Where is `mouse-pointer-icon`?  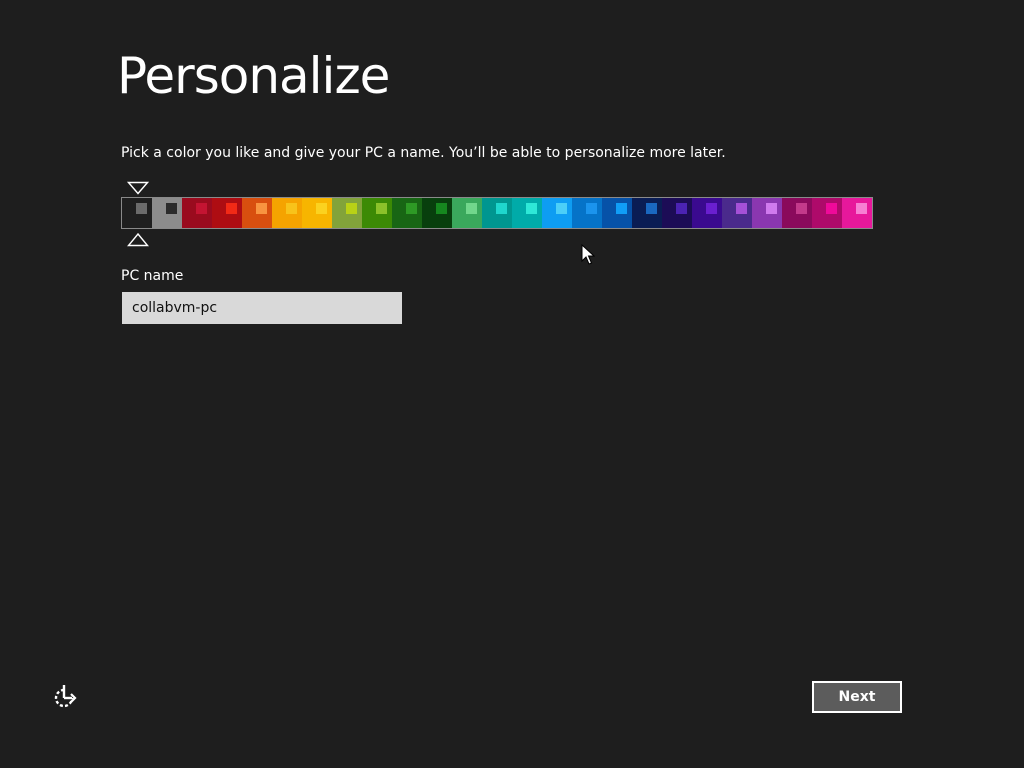
mouse-pointer-icon is located at coordinates (588, 254).